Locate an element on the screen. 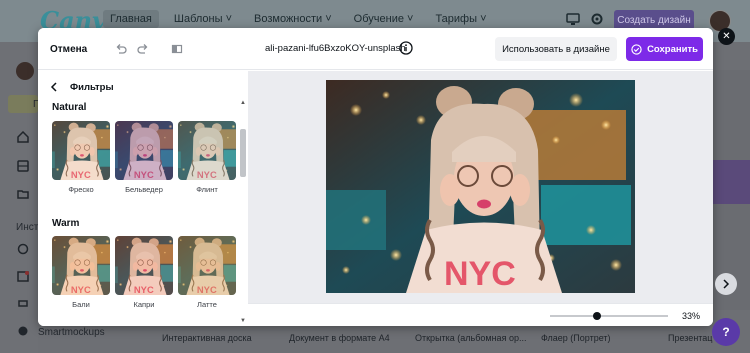 The width and height of the screenshot is (750, 353). nav-item-features: Возможности ˅ is located at coordinates (293, 19).